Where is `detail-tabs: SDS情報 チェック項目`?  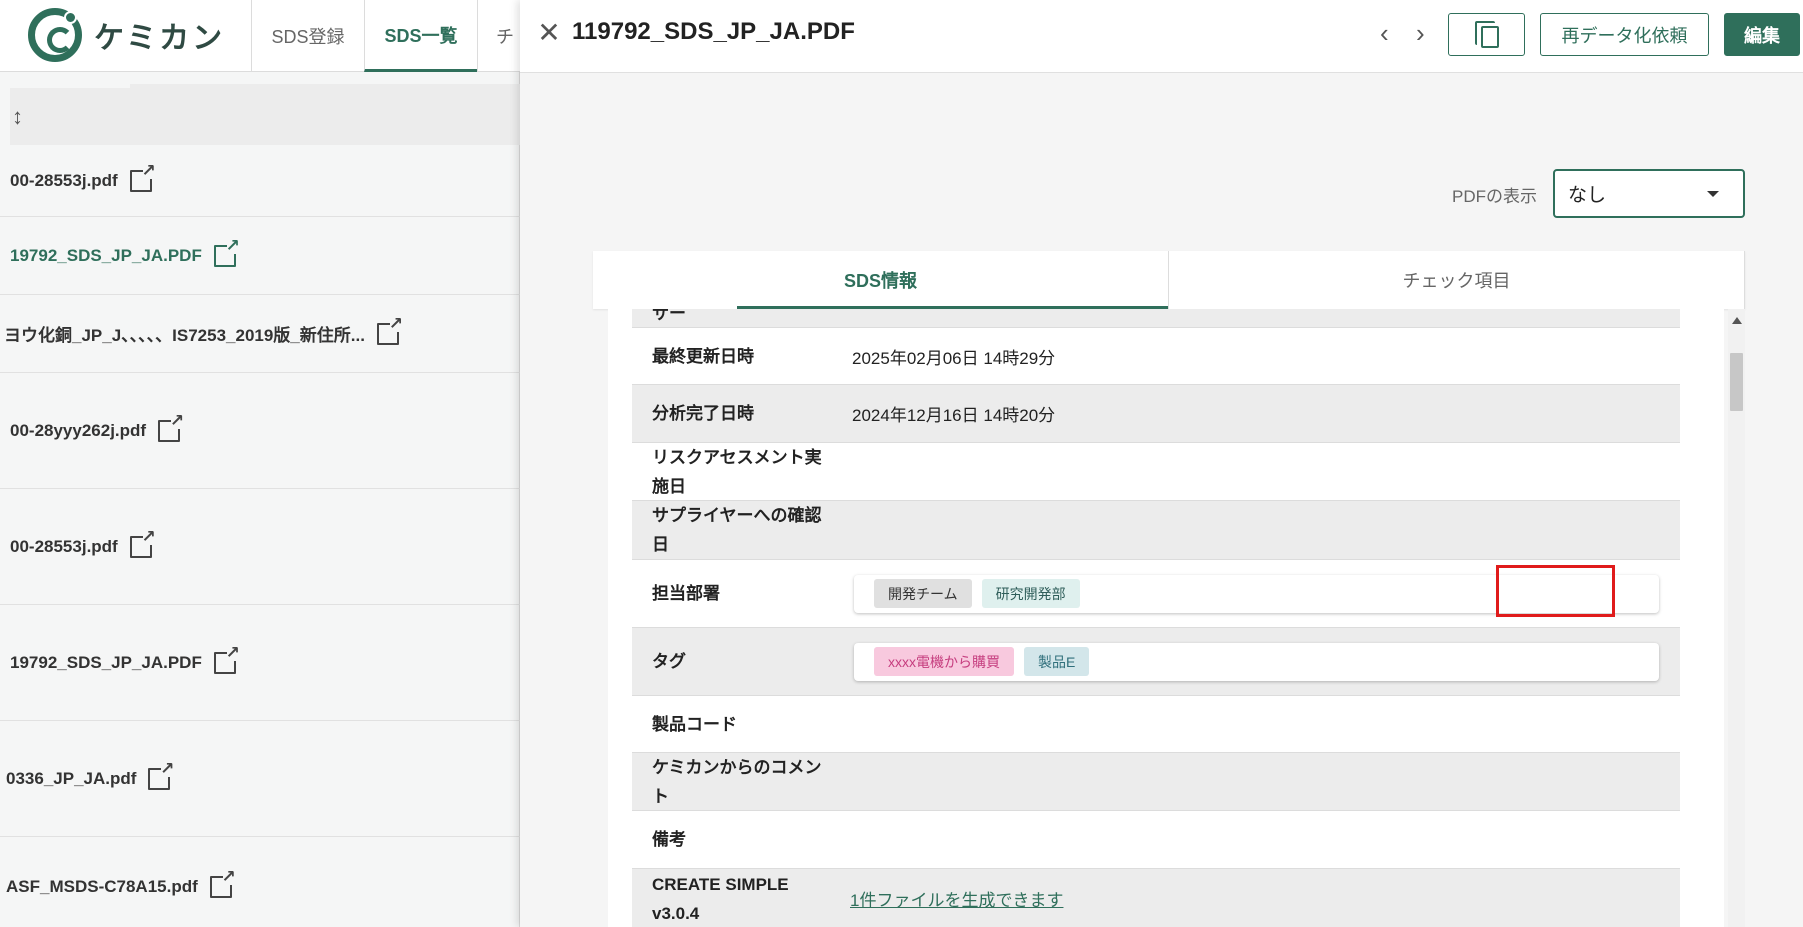
detail-tabs: SDS情報 チェック項目 is located at coordinates (1169, 280).